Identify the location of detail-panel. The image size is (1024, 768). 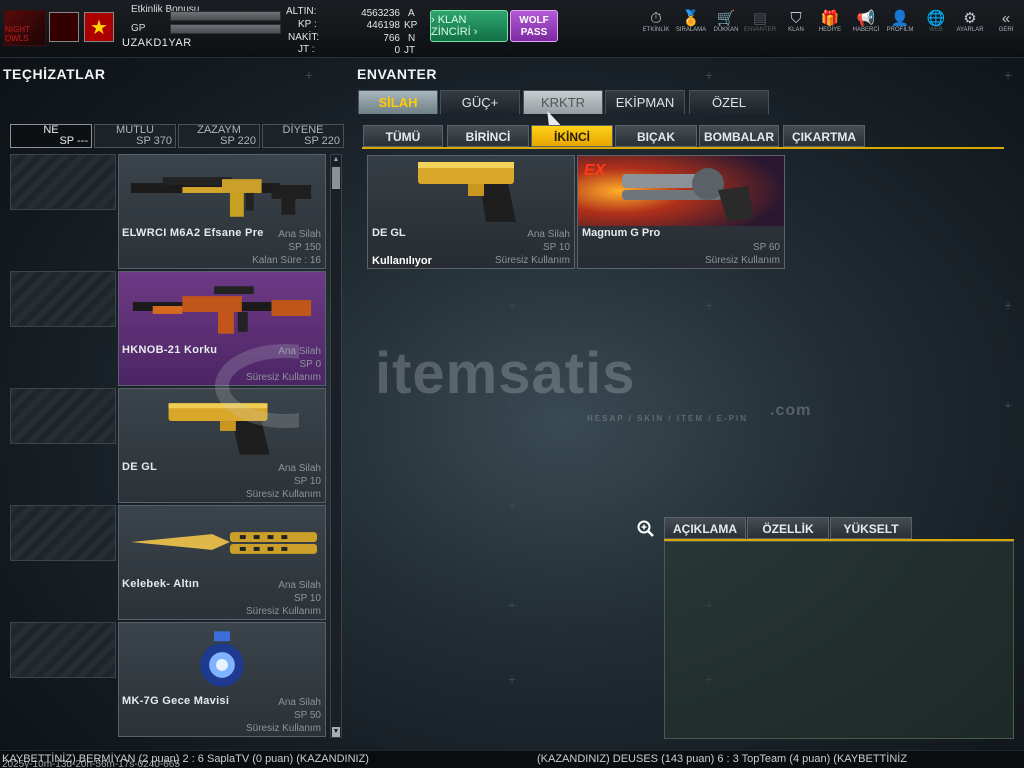
(839, 640).